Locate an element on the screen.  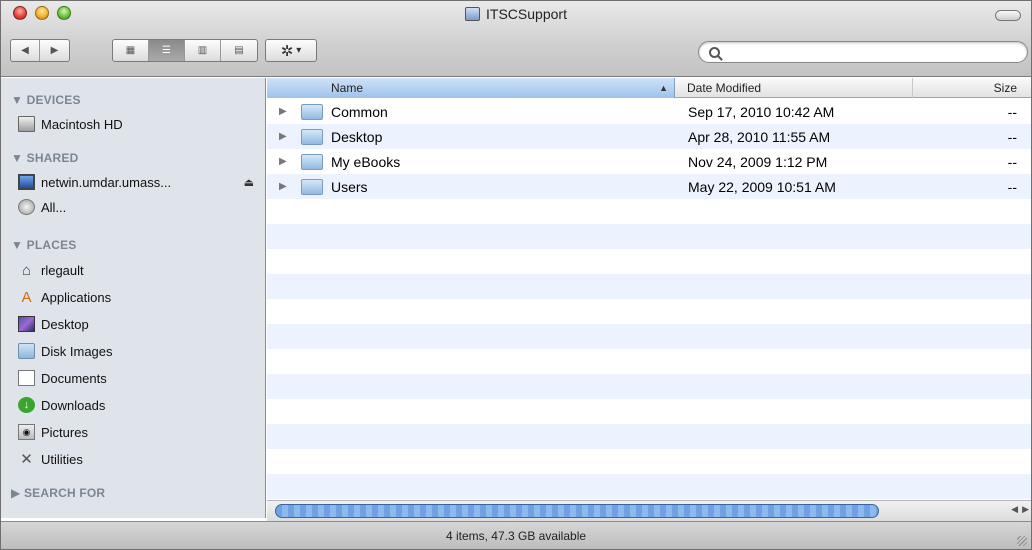
table-row: ▶ Desktop Apr 28, 2010 11:55 AM -- is located at coordinates (649, 136).